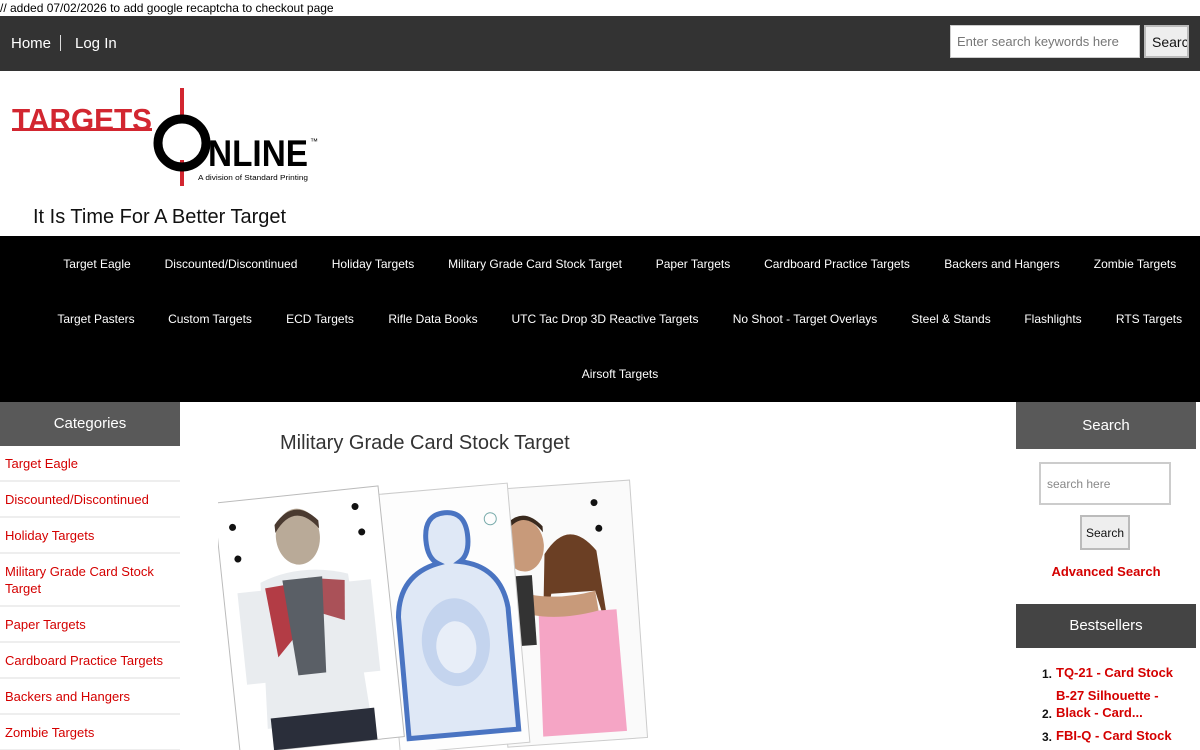  Describe the element at coordinates (1106, 626) in the screenshot. I see `bestsellers-header: Bestsellers` at that location.